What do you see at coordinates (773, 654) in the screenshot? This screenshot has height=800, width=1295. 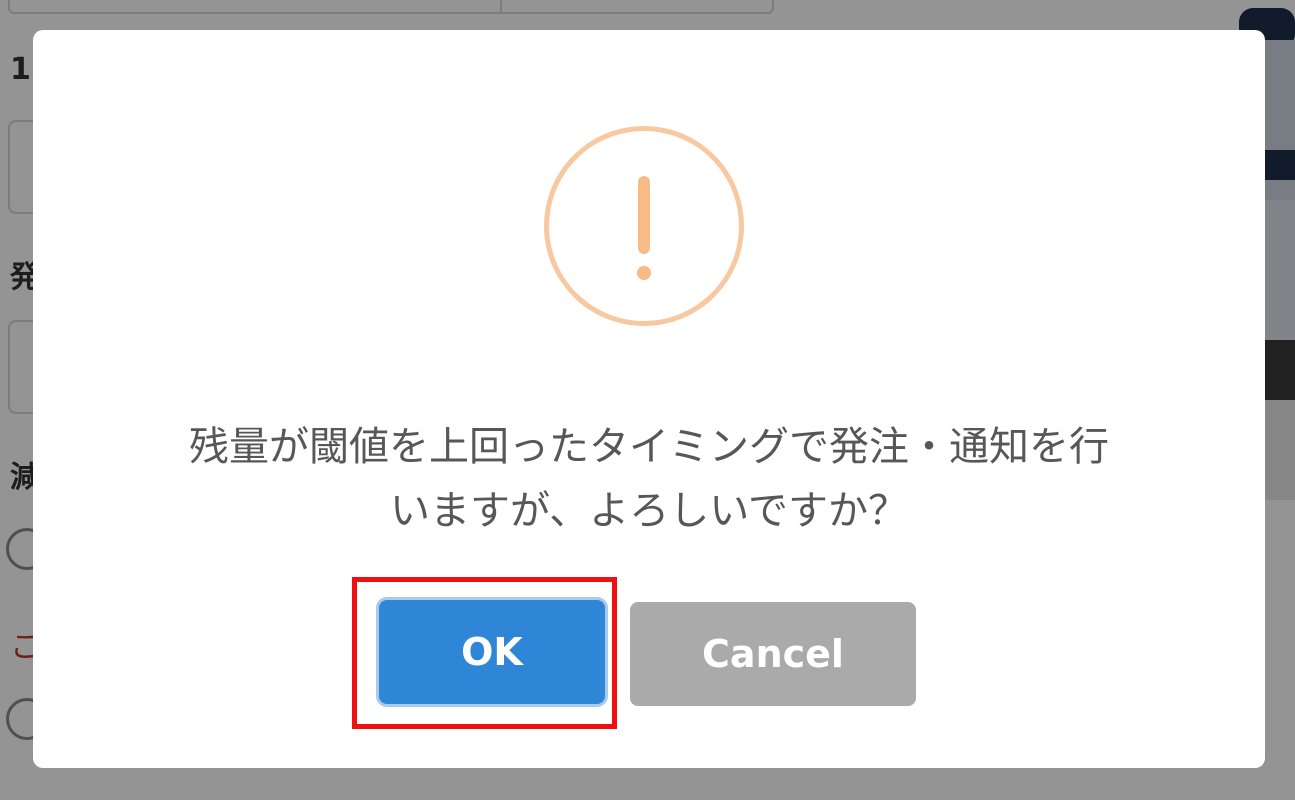 I see `cancel-button: Cancel` at bounding box center [773, 654].